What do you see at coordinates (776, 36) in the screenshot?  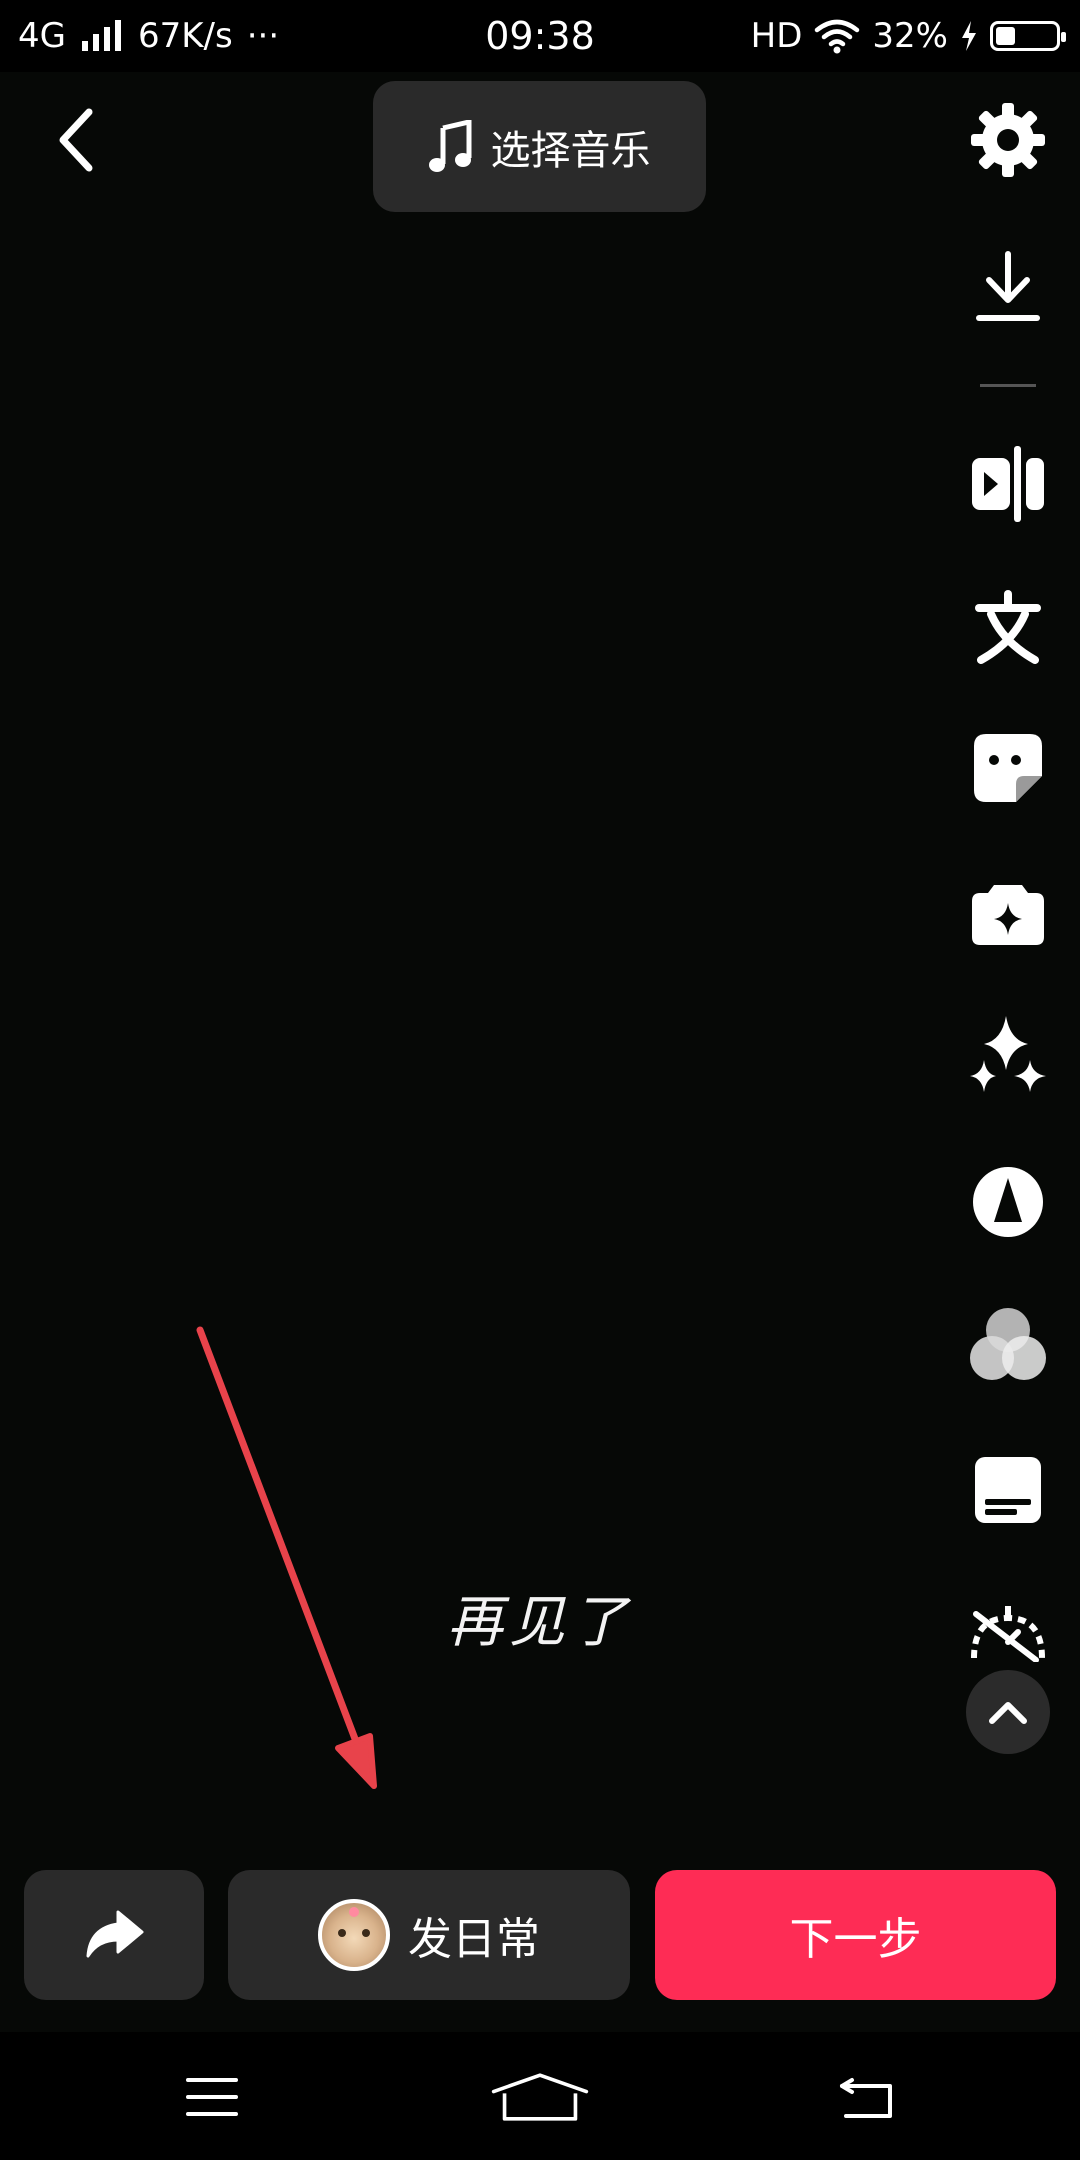 I see `hd-indicator: HD` at bounding box center [776, 36].